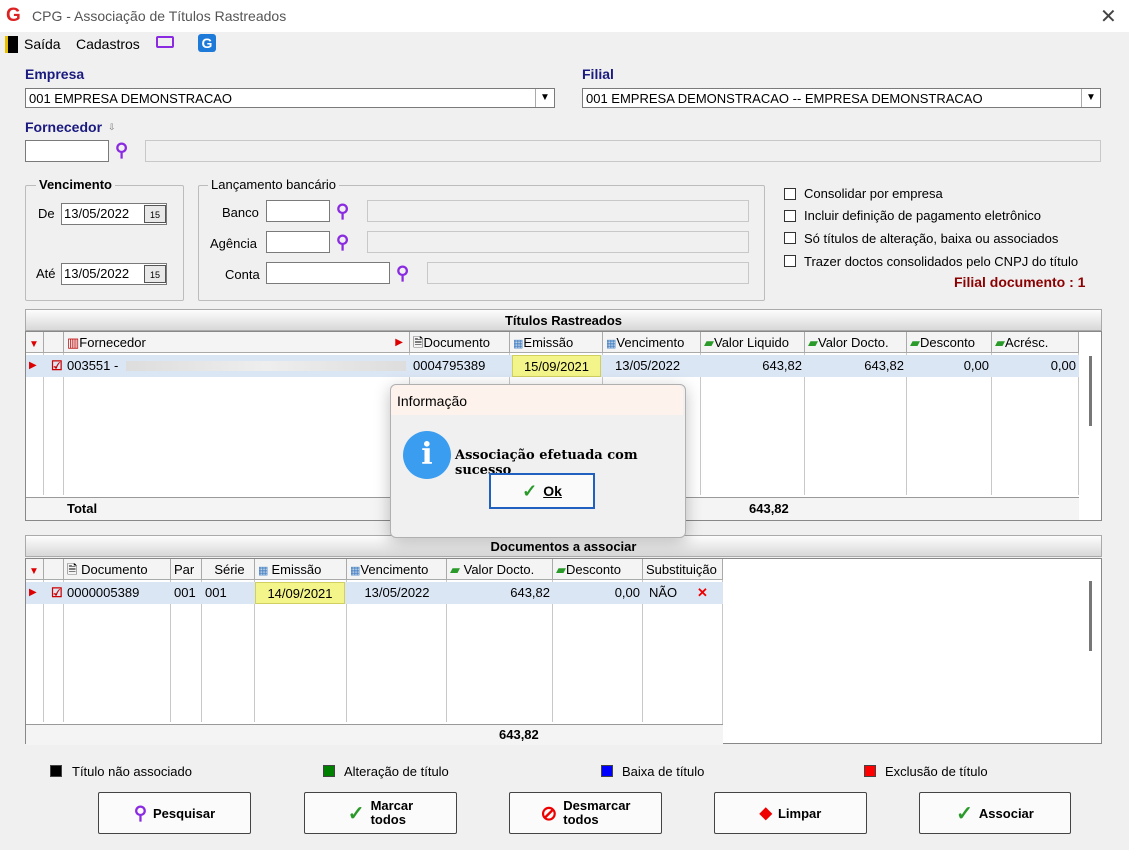  What do you see at coordinates (936, 771) in the screenshot?
I see `legend-exclusao: Exclusão de título` at bounding box center [936, 771].